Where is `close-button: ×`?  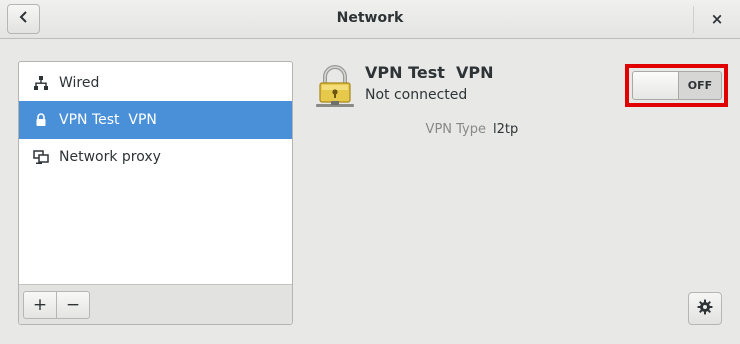
close-button: × is located at coordinates (717, 19).